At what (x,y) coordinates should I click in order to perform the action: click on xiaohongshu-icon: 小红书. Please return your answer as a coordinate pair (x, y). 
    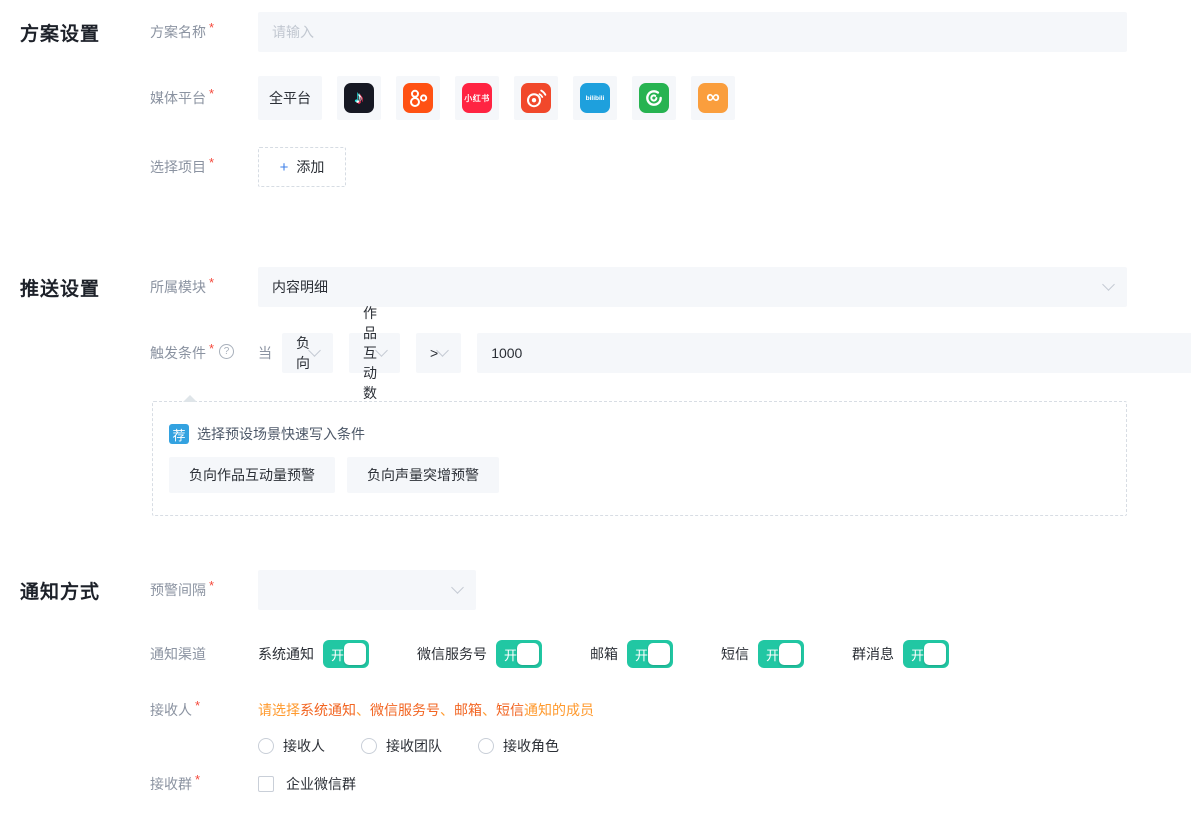
    Looking at the image, I should click on (477, 98).